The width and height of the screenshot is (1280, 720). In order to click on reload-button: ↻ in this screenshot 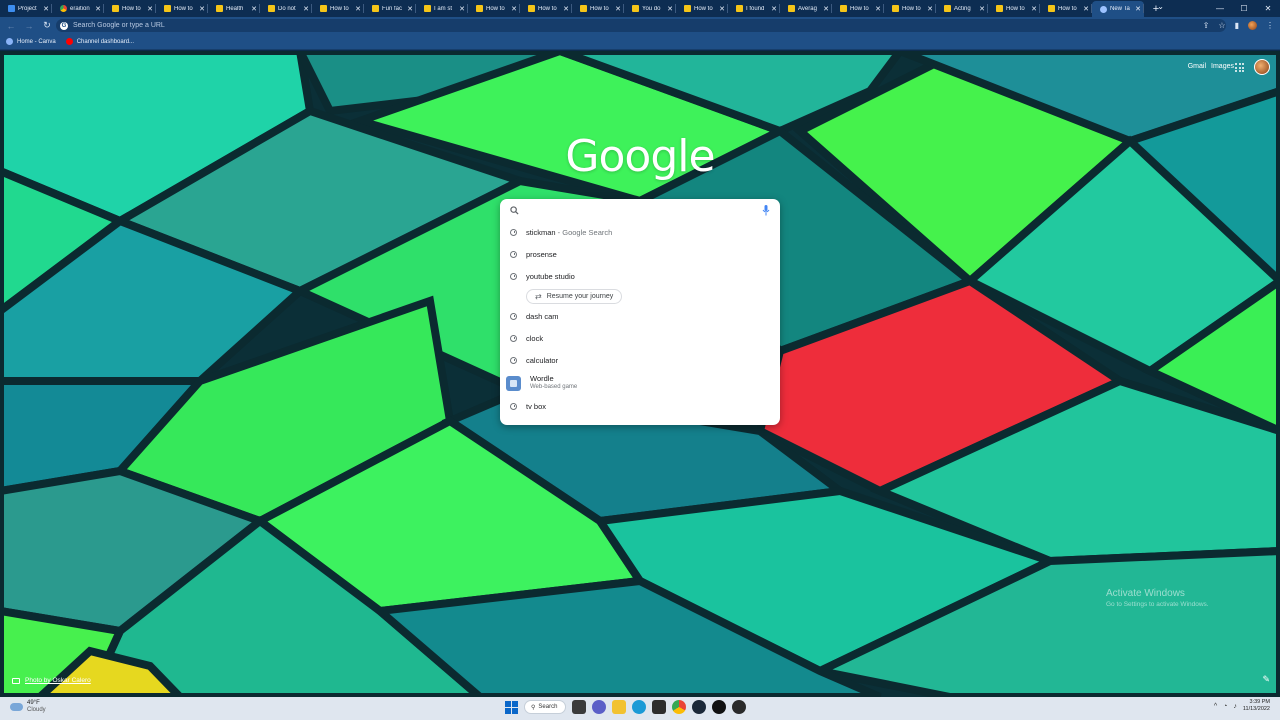, I will do `click(47, 25)`.